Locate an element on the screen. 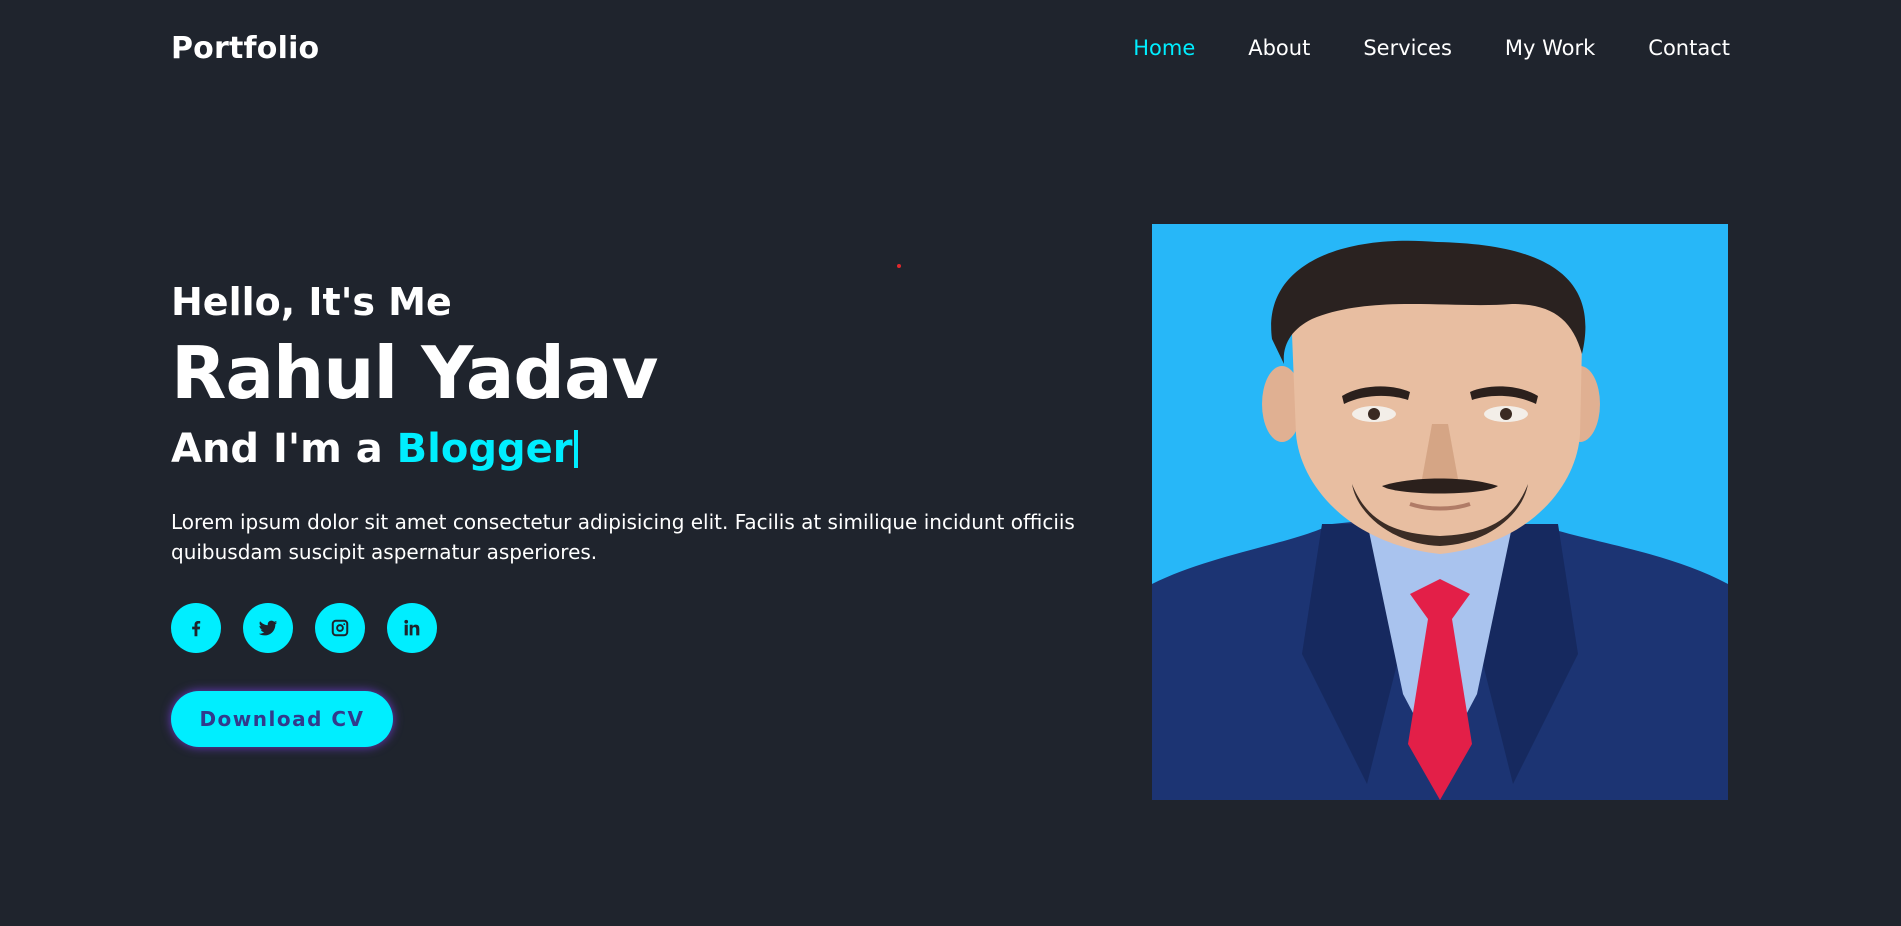  typing-cursor is located at coordinates (576, 448).